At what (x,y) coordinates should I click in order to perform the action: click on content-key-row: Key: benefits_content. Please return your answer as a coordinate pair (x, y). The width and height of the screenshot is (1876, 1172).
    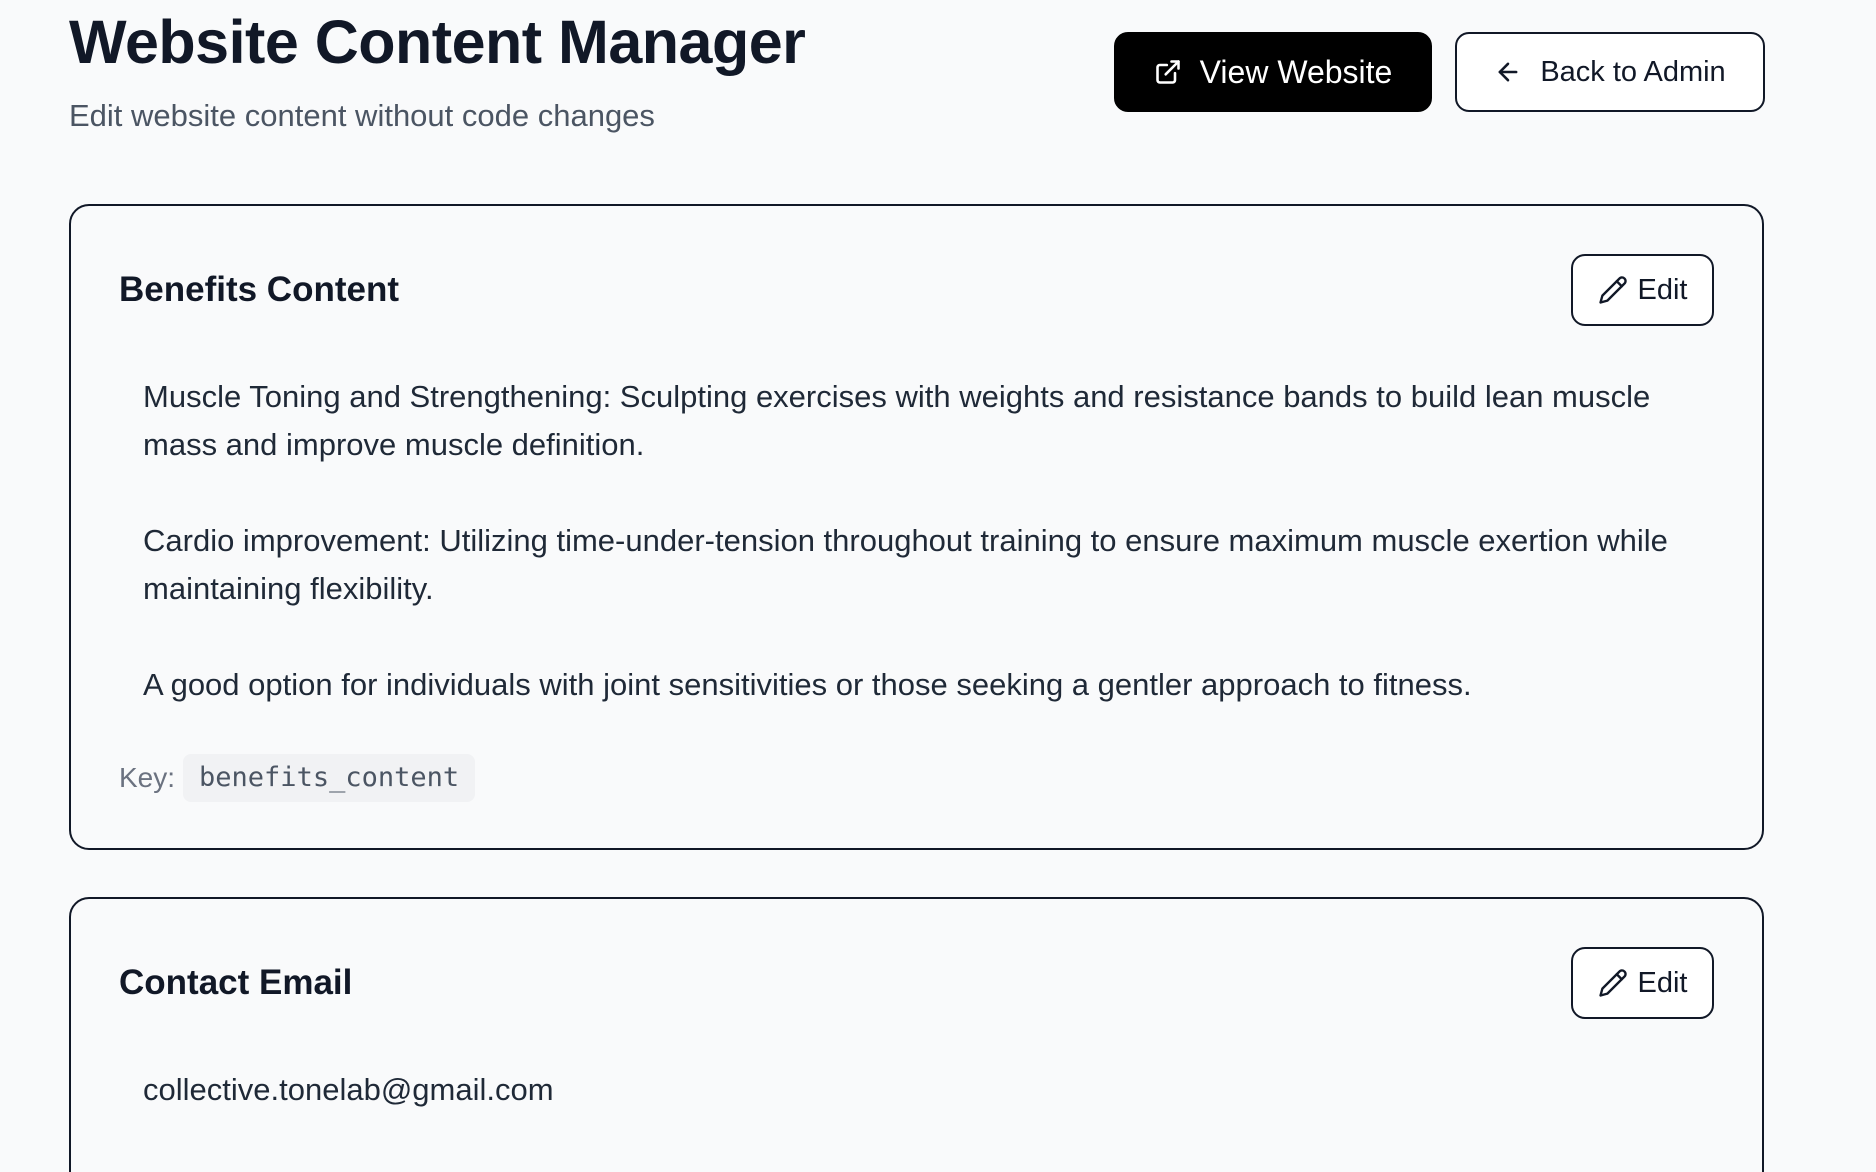
    Looking at the image, I should click on (297, 778).